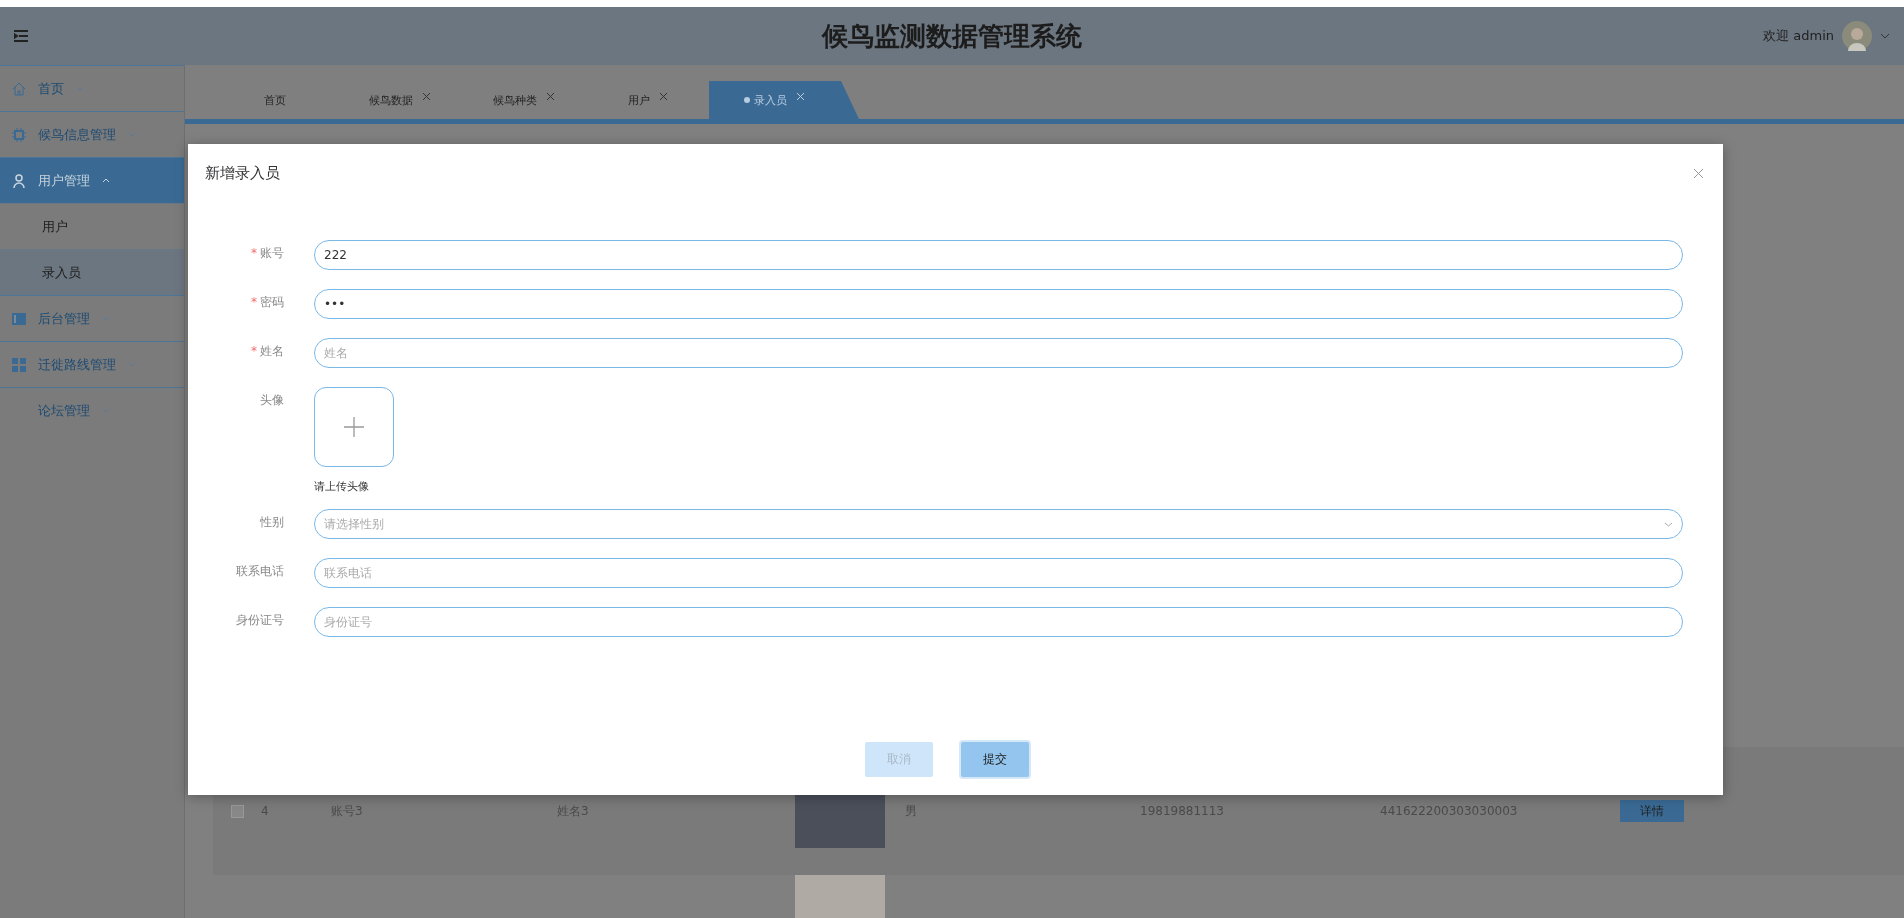  I want to click on sidebar-subitem: 录入员, so click(92, 272).